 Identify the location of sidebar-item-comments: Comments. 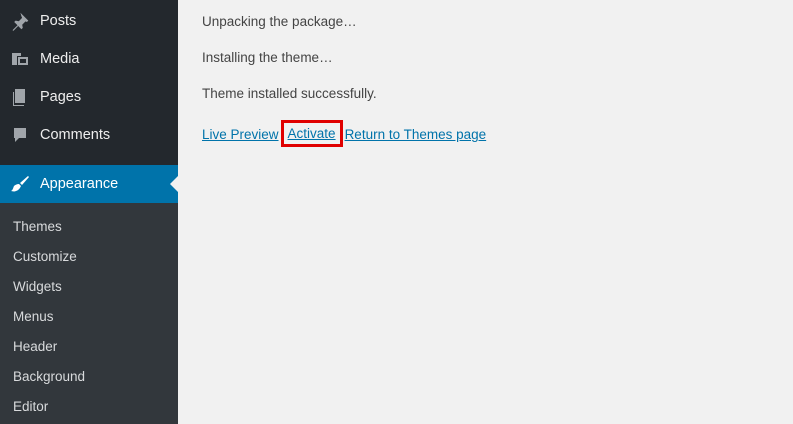
(89, 135).